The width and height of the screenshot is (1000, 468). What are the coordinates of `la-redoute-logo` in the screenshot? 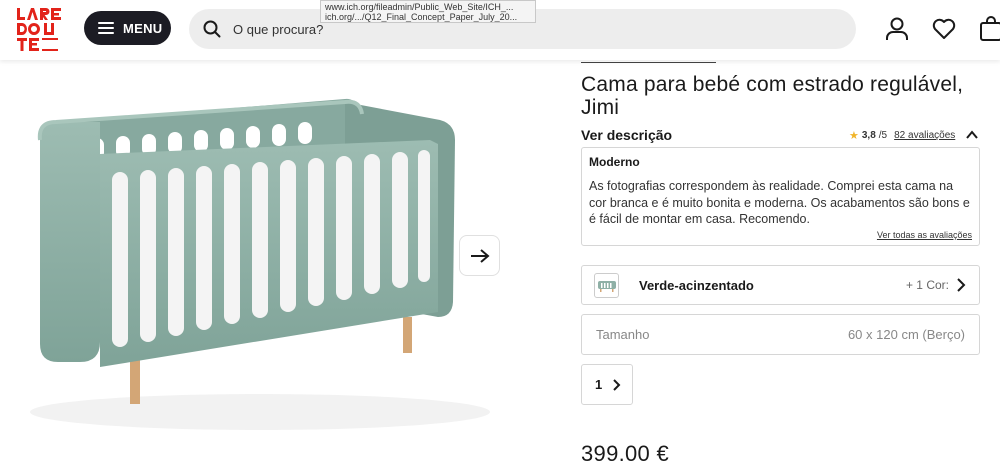 It's located at (40, 30).